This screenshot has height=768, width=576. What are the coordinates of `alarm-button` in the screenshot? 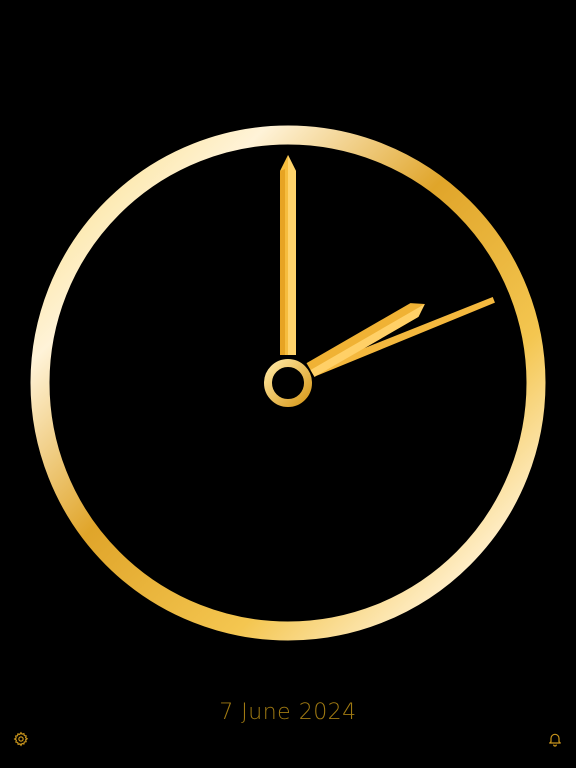 It's located at (555, 741).